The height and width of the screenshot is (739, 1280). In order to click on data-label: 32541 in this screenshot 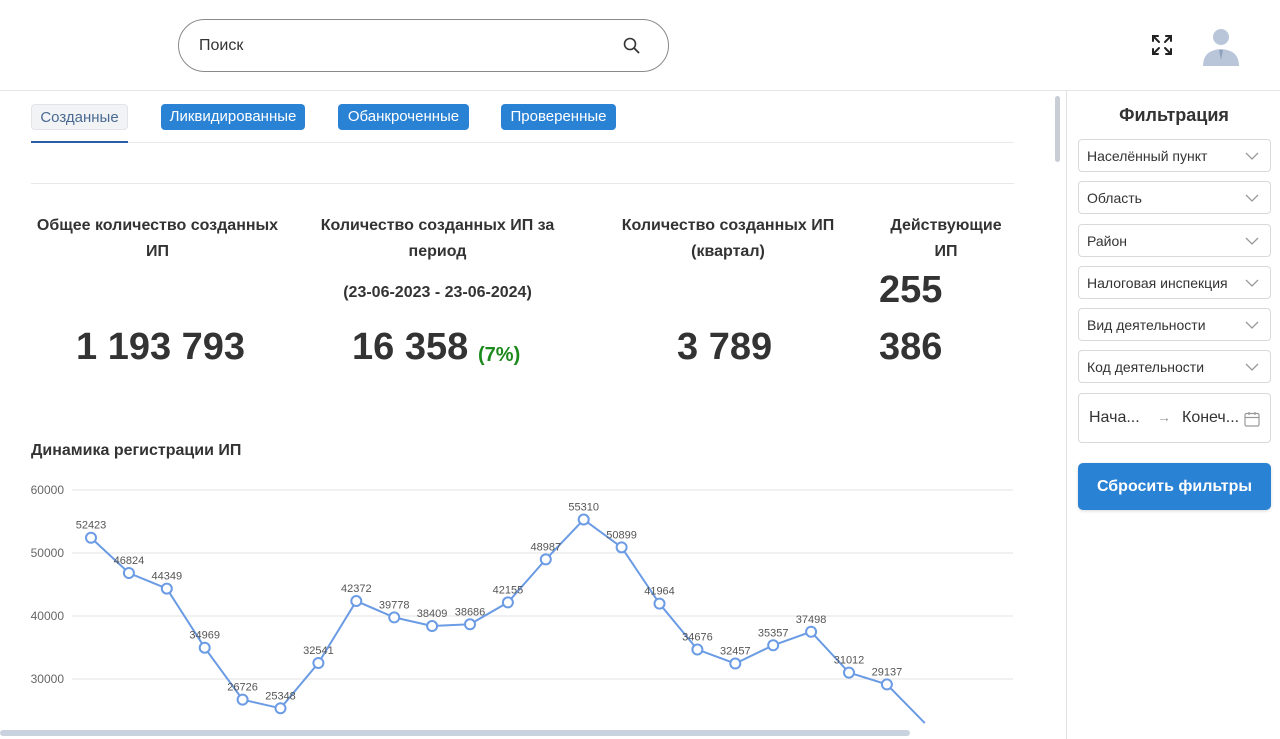, I will do `click(318, 651)`.